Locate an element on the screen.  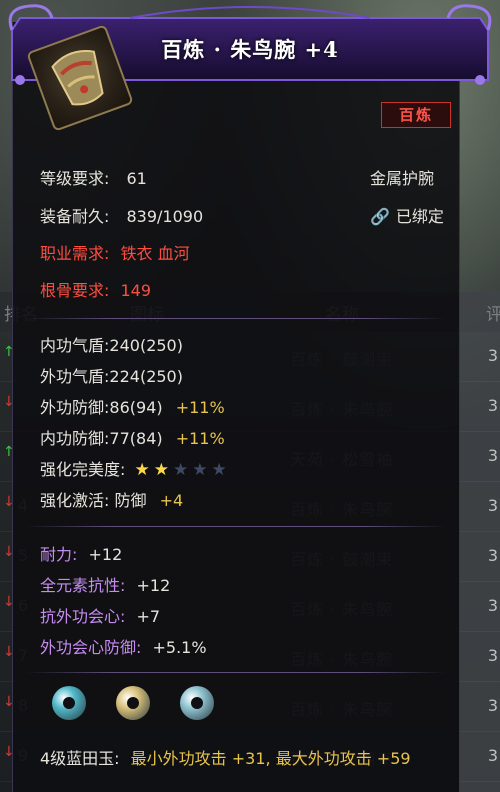
extra-stat-row: 抗外功会心: +7 is located at coordinates (100, 615).